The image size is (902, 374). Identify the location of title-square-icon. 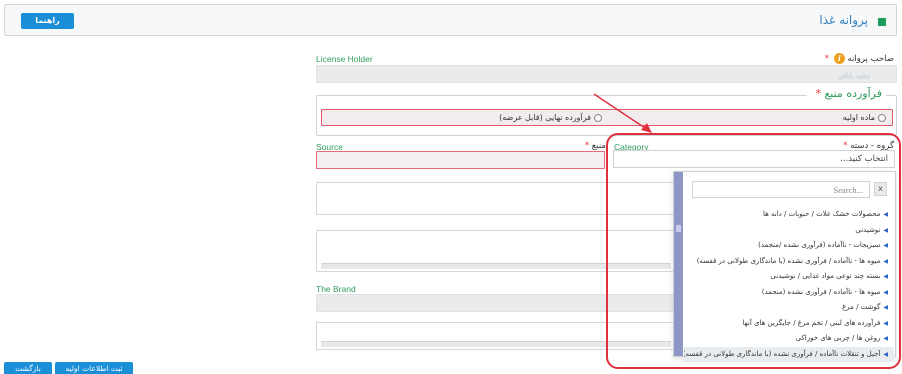
(882, 22).